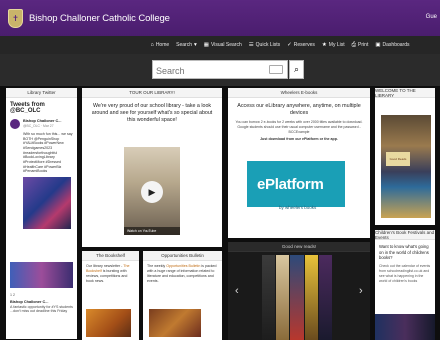 The height and width of the screenshot is (340, 440). Describe the element at coordinates (159, 45) in the screenshot. I see `nav-home: ⌂ Home` at that location.